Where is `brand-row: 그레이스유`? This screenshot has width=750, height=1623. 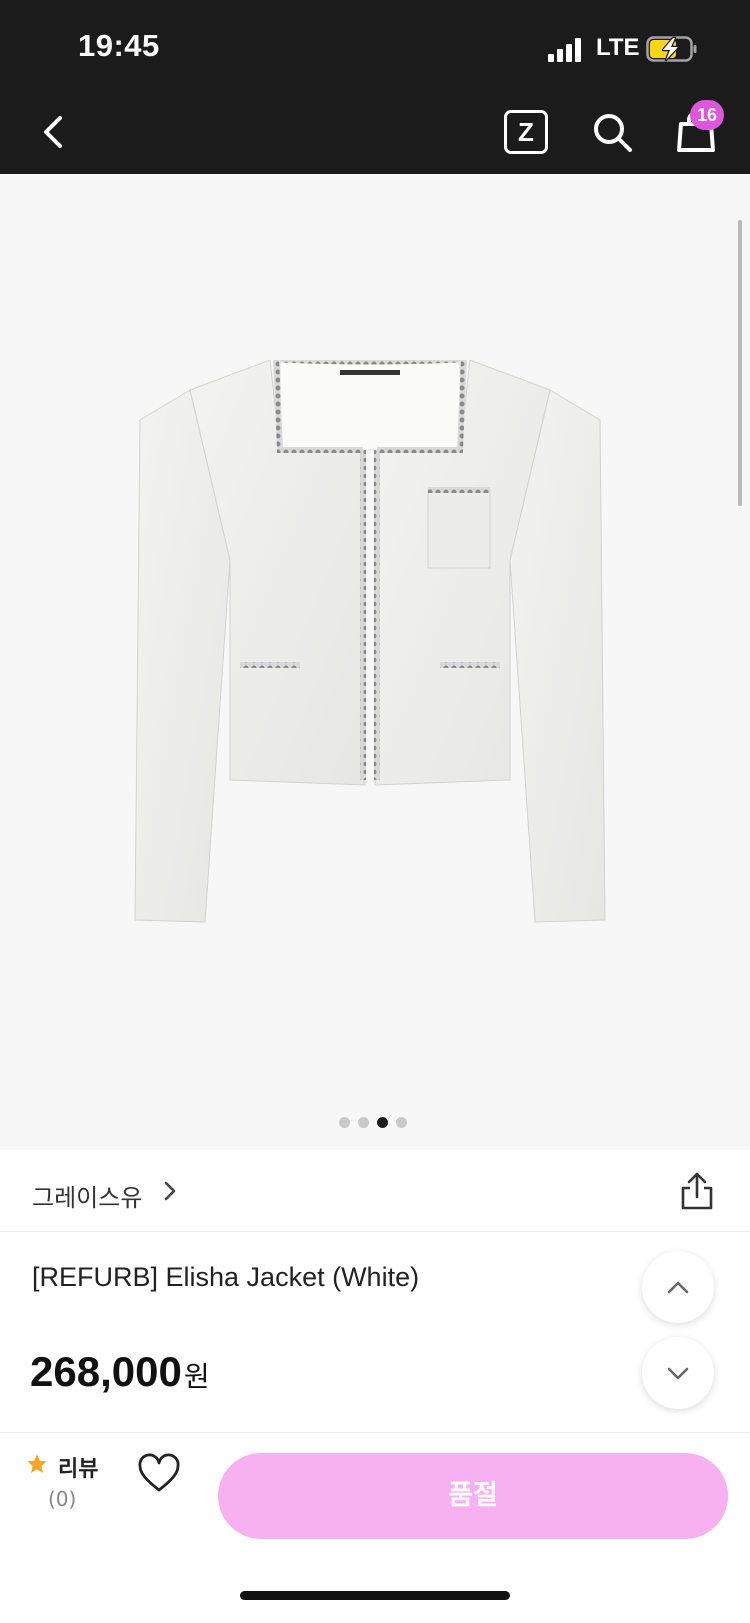 brand-row: 그레이스유 is located at coordinates (375, 1191).